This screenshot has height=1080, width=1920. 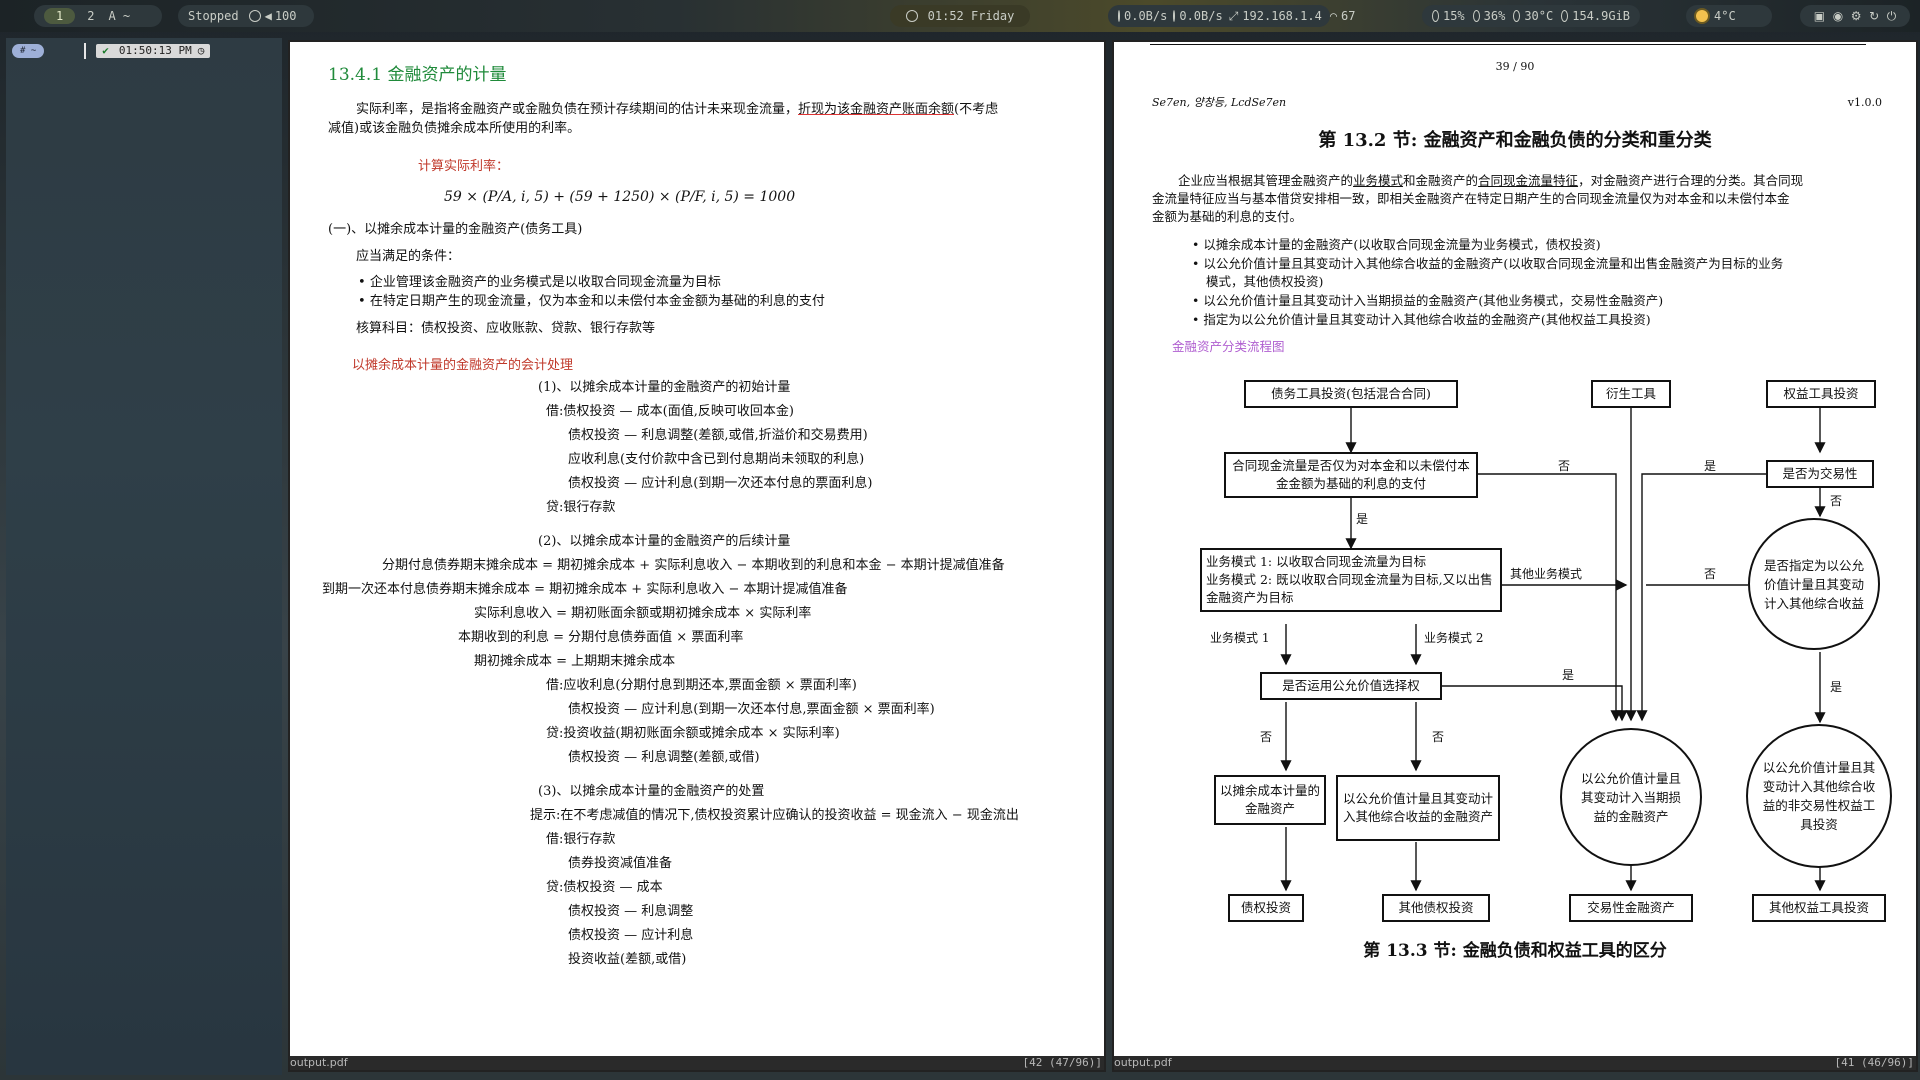 I want to click on media-widget: Stopped ◀ 100, so click(x=246, y=16).